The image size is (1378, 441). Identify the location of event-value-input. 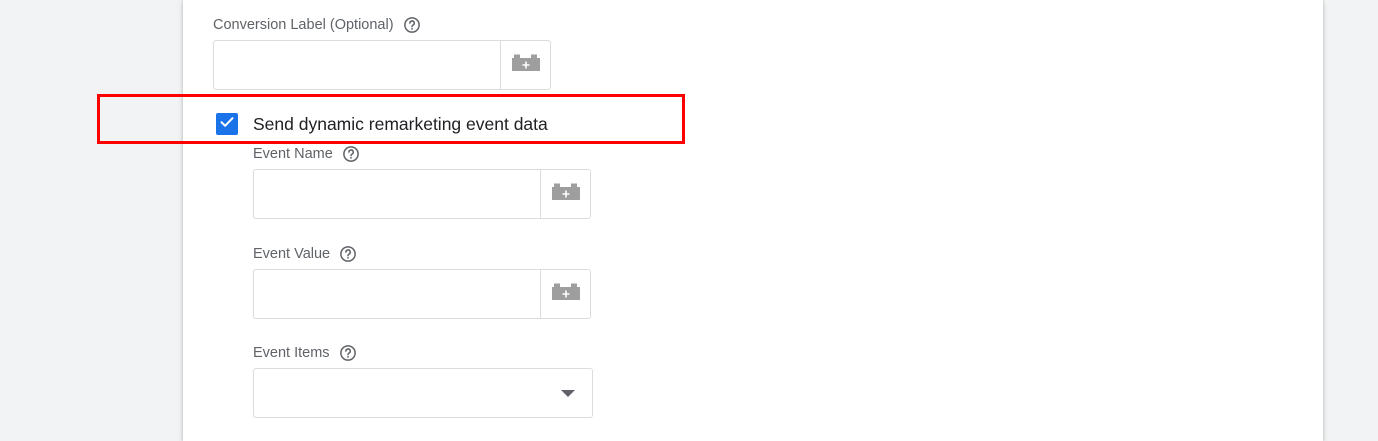
(397, 294).